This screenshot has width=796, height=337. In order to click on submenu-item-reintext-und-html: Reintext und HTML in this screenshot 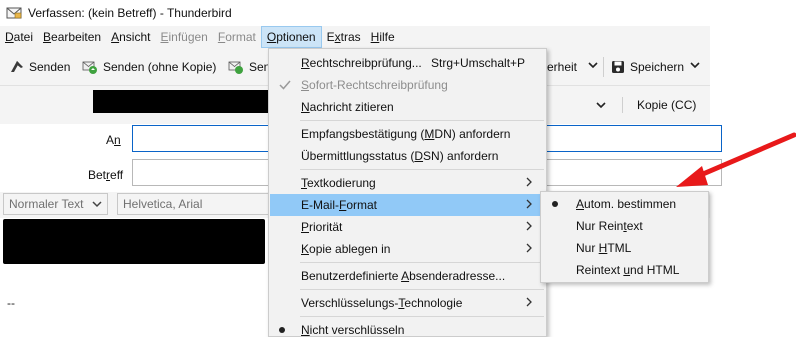, I will do `click(624, 270)`.